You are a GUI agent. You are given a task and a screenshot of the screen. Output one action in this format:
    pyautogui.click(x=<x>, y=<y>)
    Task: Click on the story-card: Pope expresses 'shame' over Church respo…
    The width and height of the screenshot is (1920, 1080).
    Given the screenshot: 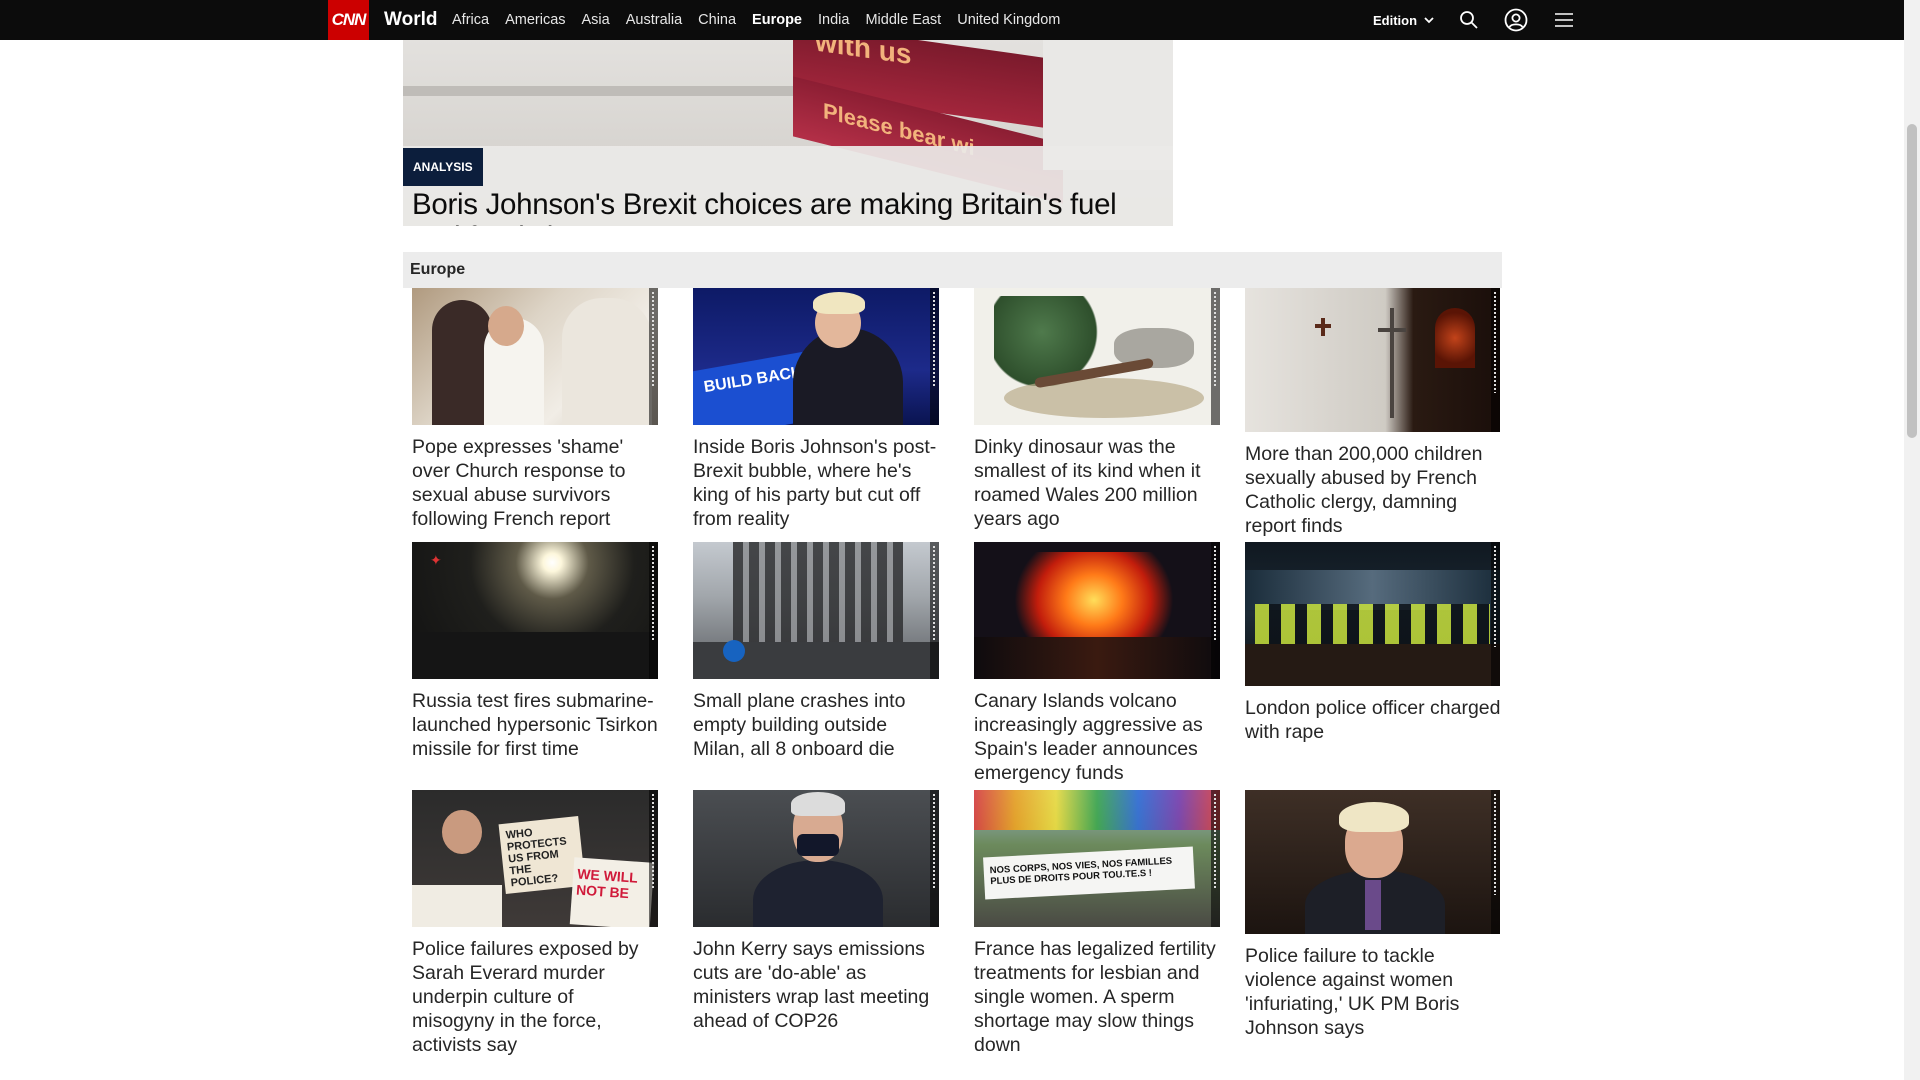 What is the action you would take?
    pyautogui.click(x=535, y=409)
    